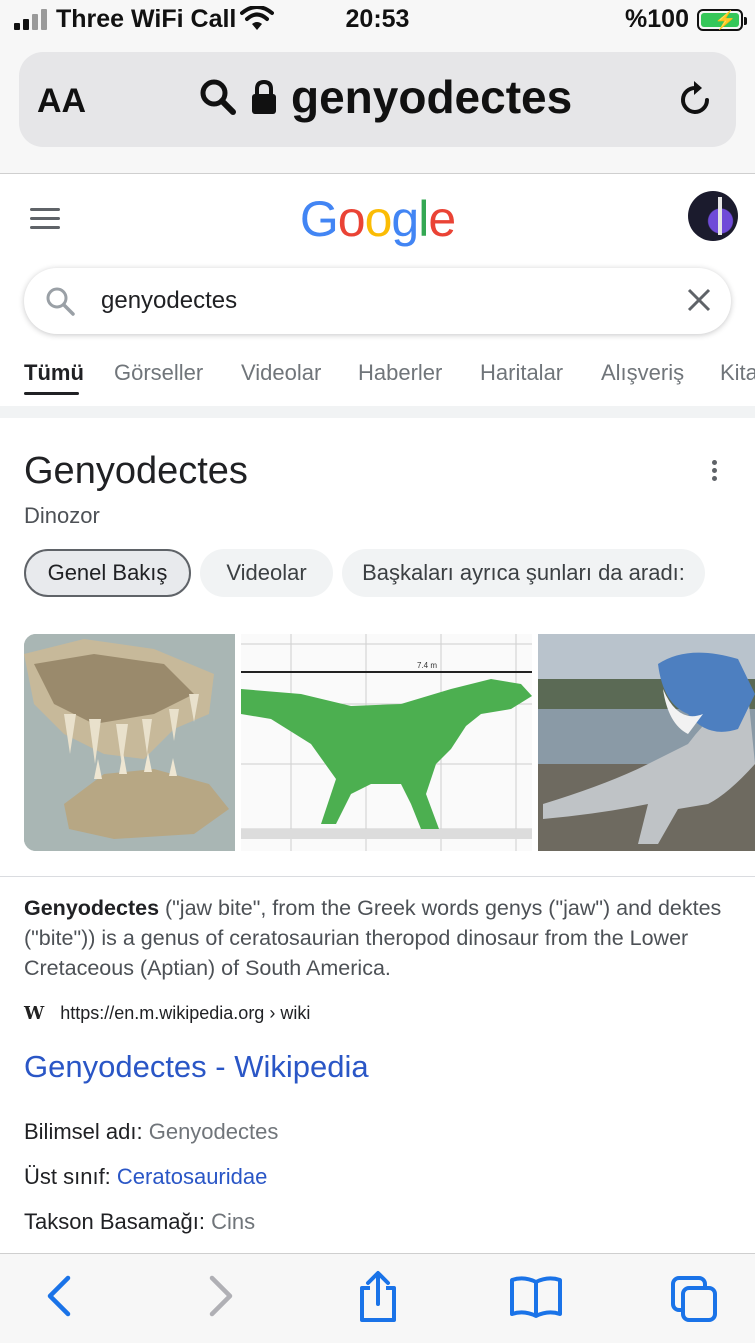  Describe the element at coordinates (61, 101) in the screenshot. I see `text-size-button: AA` at that location.